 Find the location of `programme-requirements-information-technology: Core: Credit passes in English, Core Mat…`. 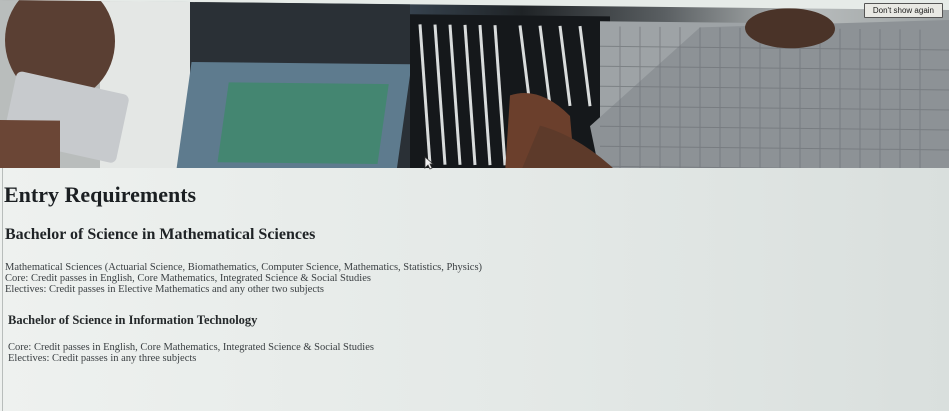

programme-requirements-information-technology: Core: Credit passes in English, Core Mat… is located at coordinates (191, 353).